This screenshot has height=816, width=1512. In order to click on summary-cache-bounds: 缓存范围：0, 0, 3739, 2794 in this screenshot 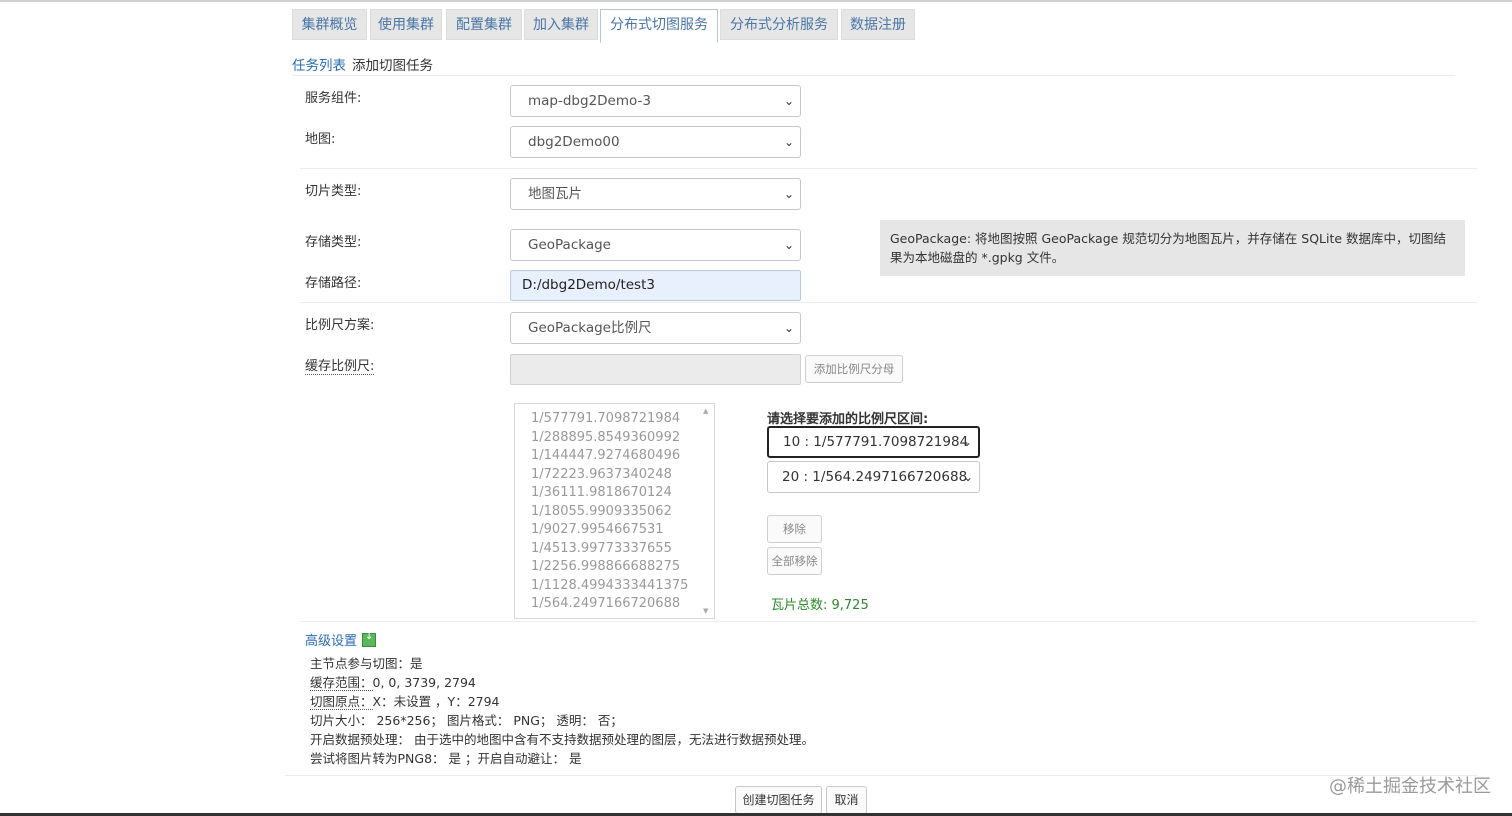, I will do `click(562, 682)`.